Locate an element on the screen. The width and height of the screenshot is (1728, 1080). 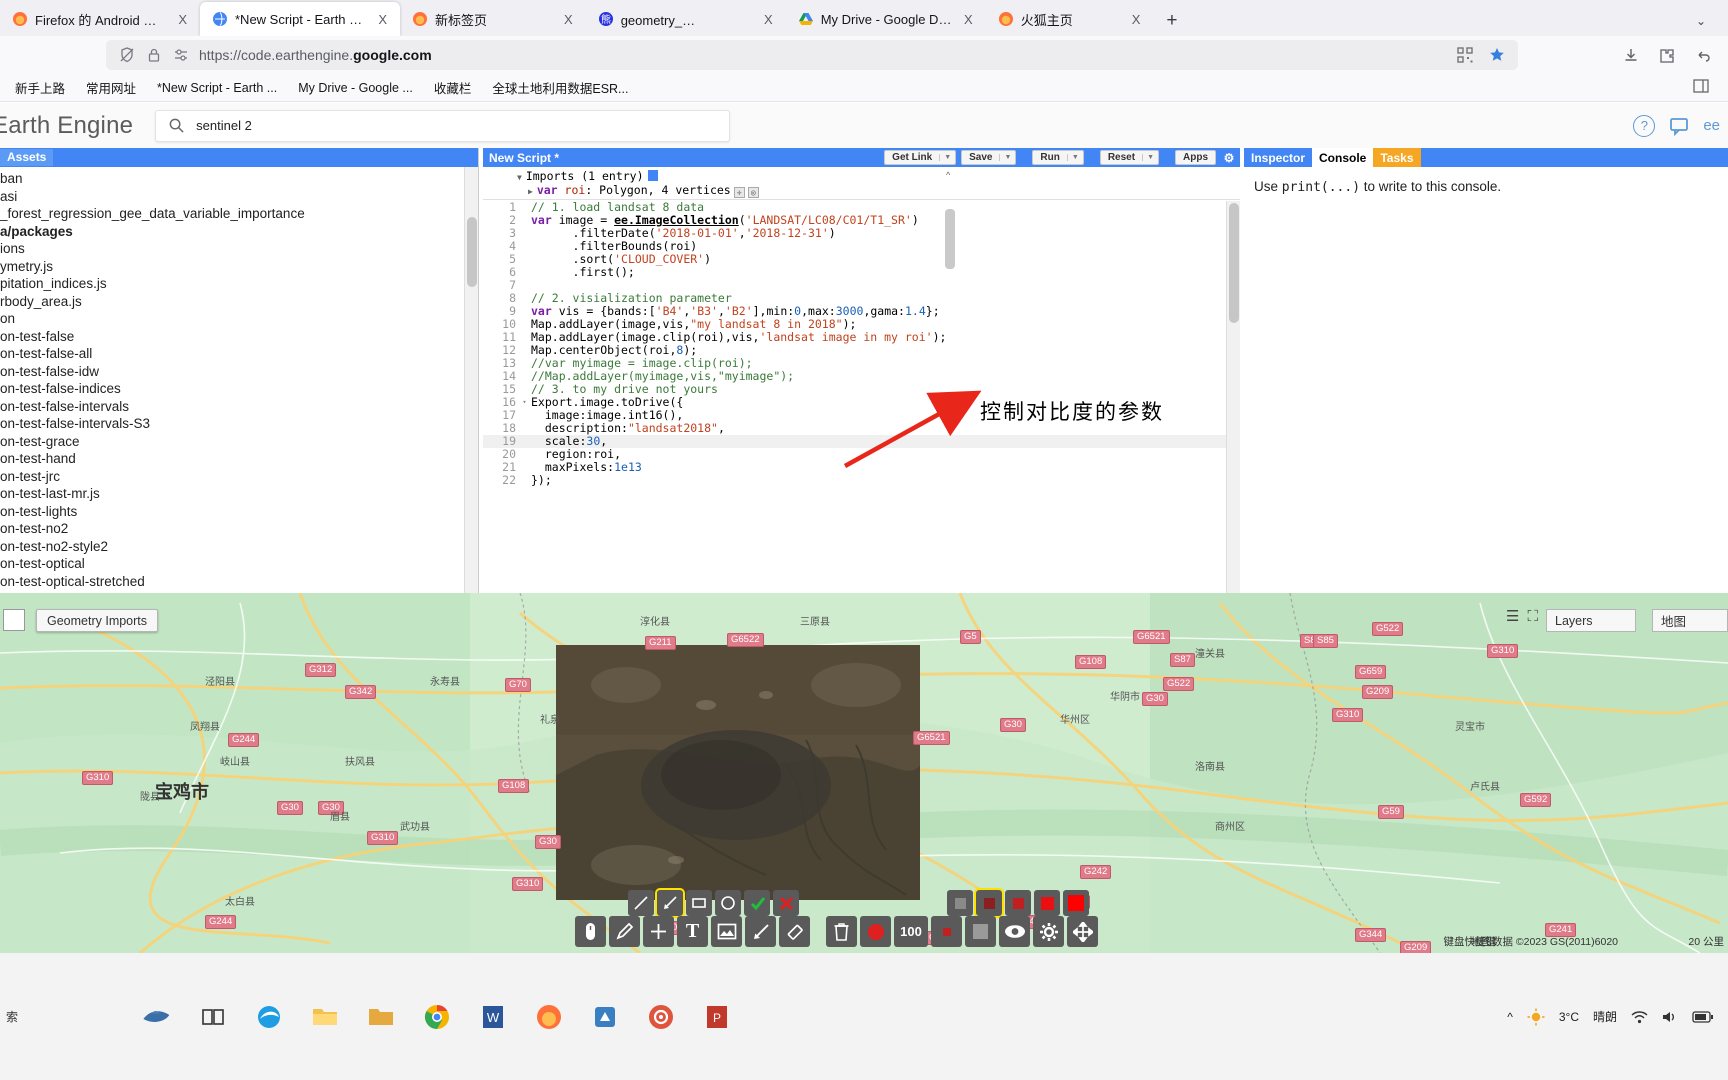
browser-tab-5: 火狐主页 X is located at coordinates (1070, 19).